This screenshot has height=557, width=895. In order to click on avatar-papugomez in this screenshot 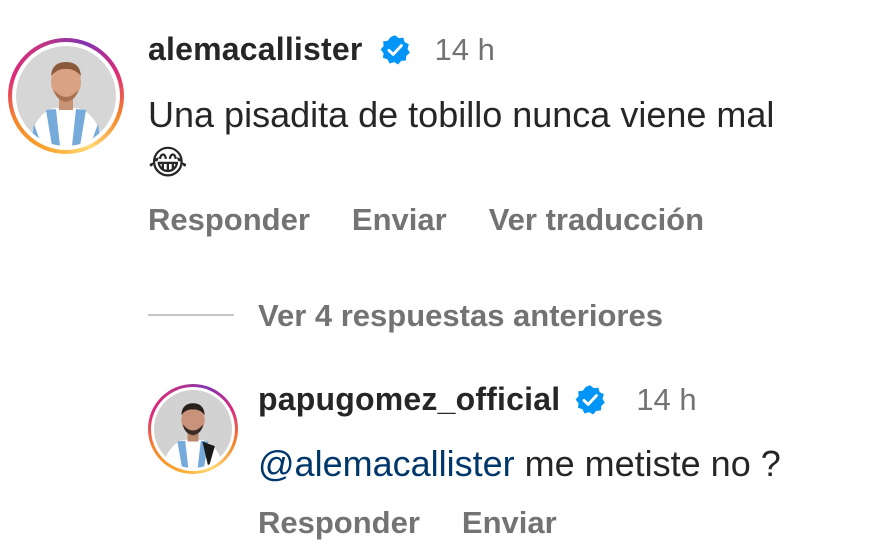, I will do `click(193, 429)`.